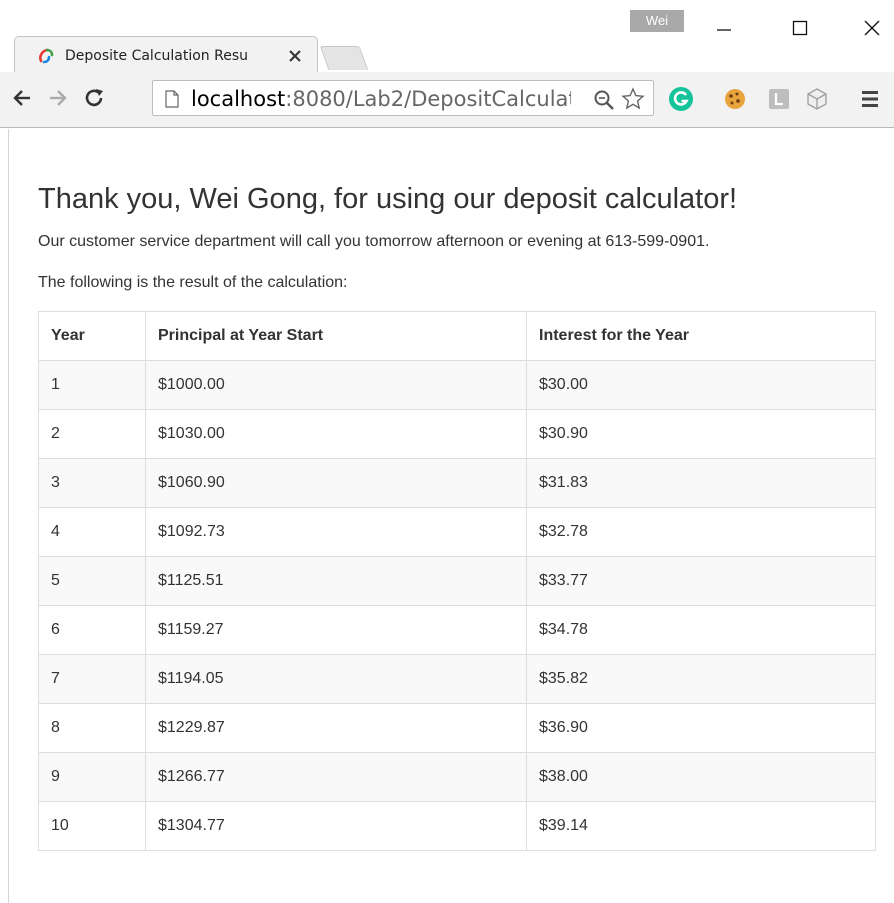  Describe the element at coordinates (344, 58) in the screenshot. I see `new-tab-button` at that location.